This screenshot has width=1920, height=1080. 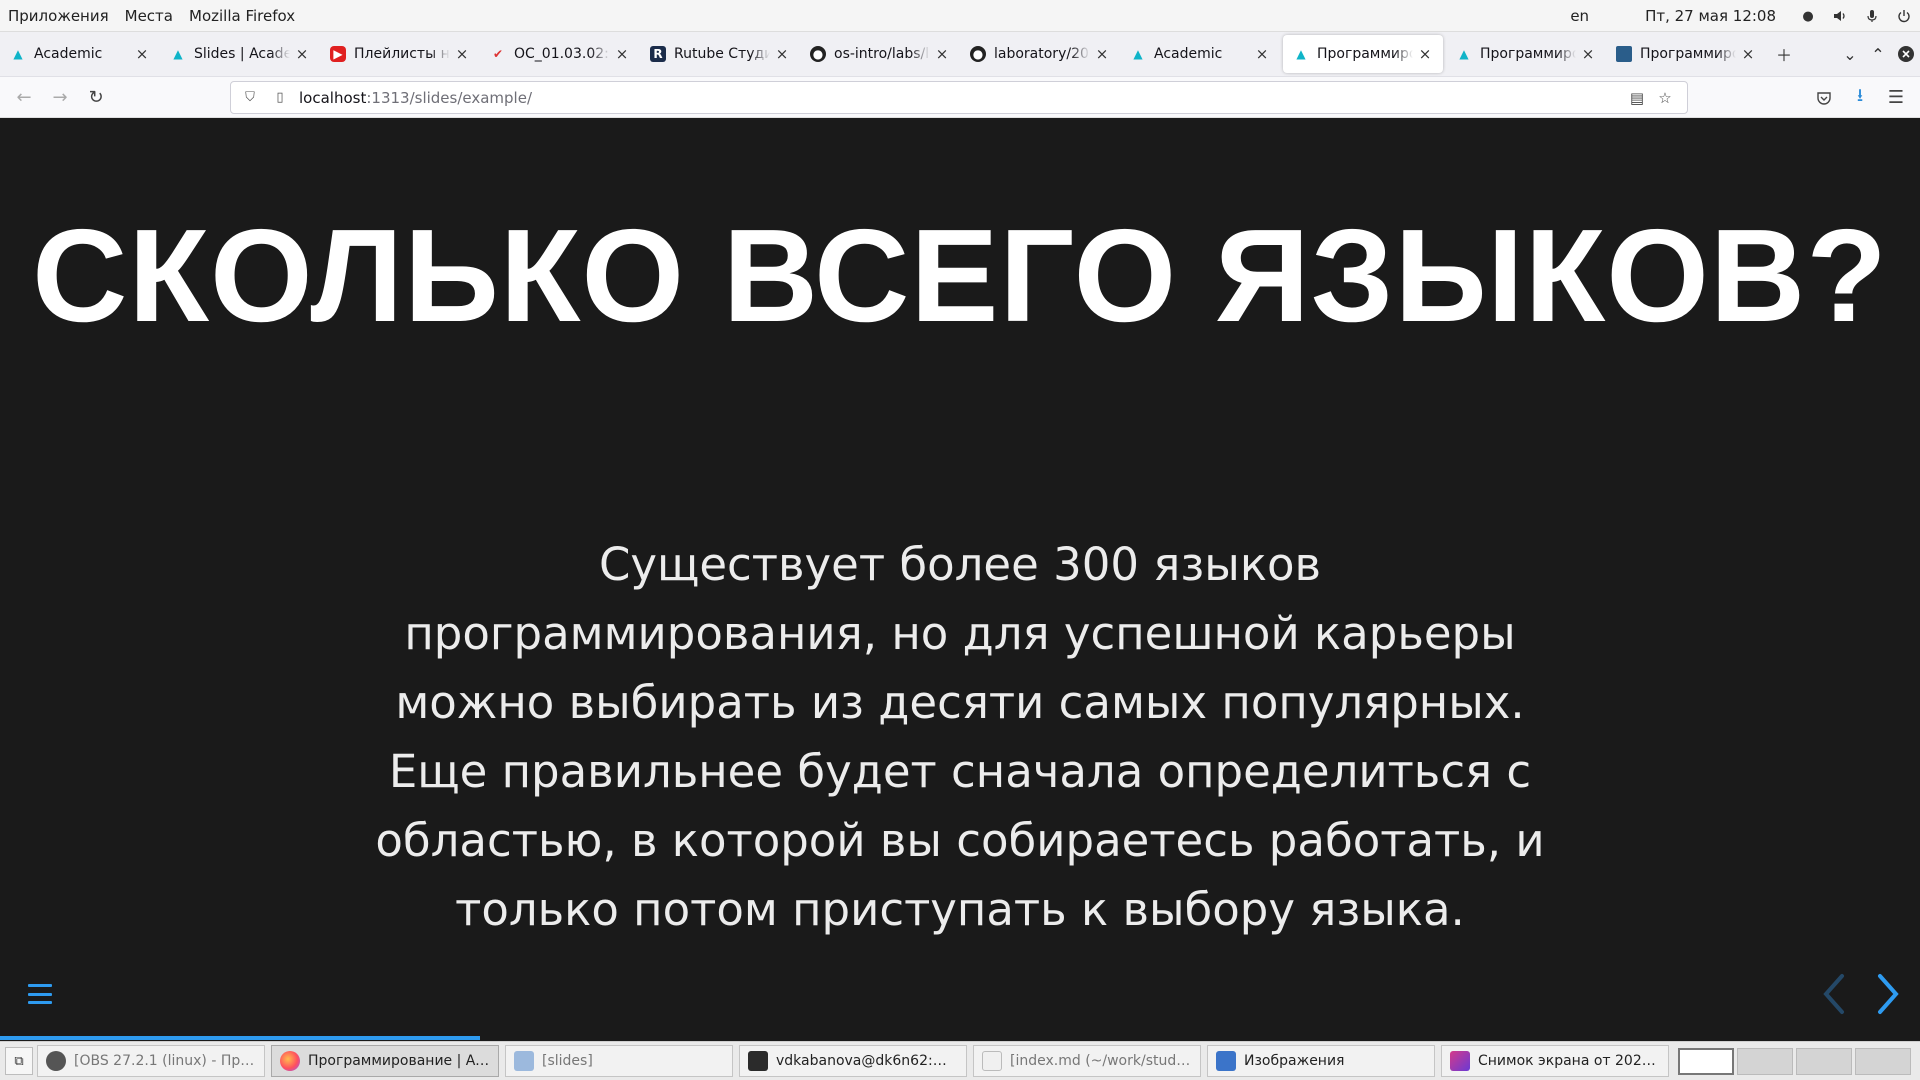 I want to click on rutube-icon: R, so click(x=658, y=54).